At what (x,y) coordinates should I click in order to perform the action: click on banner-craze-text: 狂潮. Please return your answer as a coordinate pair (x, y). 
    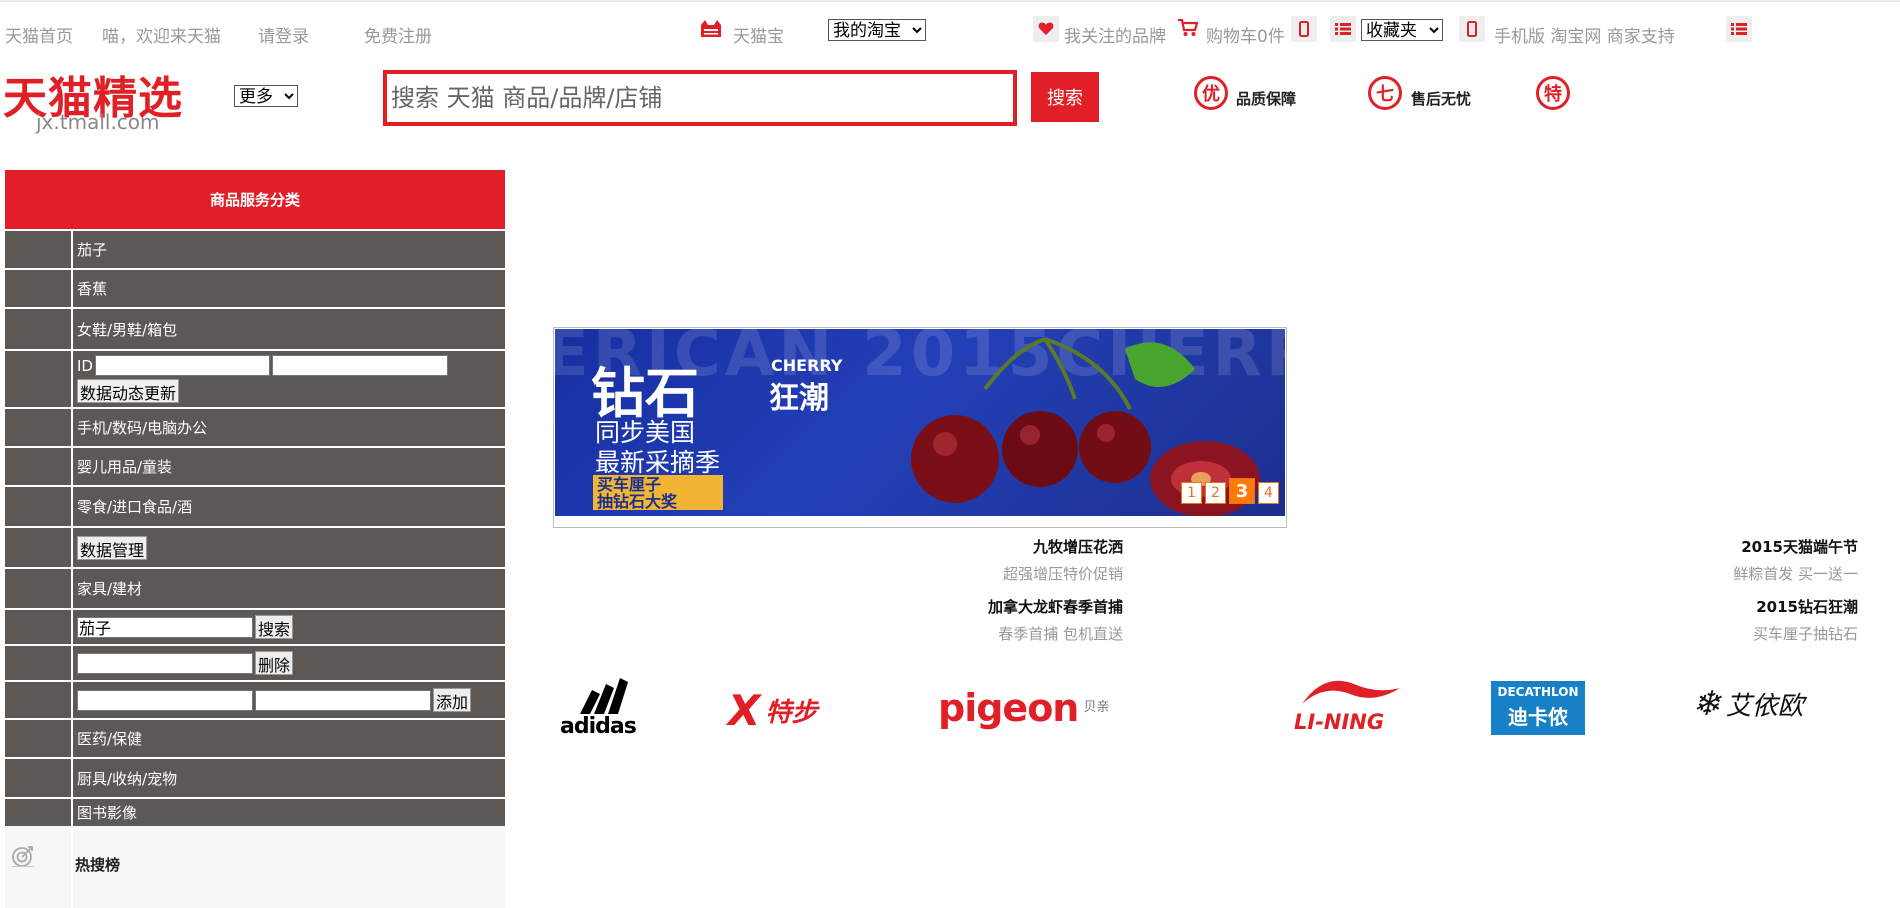
    Looking at the image, I should click on (799, 398).